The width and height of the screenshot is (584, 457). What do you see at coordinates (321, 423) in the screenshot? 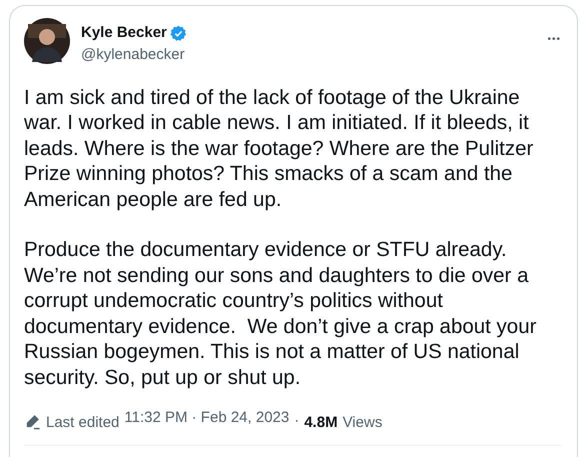
I see `views-count: 4.8M` at bounding box center [321, 423].